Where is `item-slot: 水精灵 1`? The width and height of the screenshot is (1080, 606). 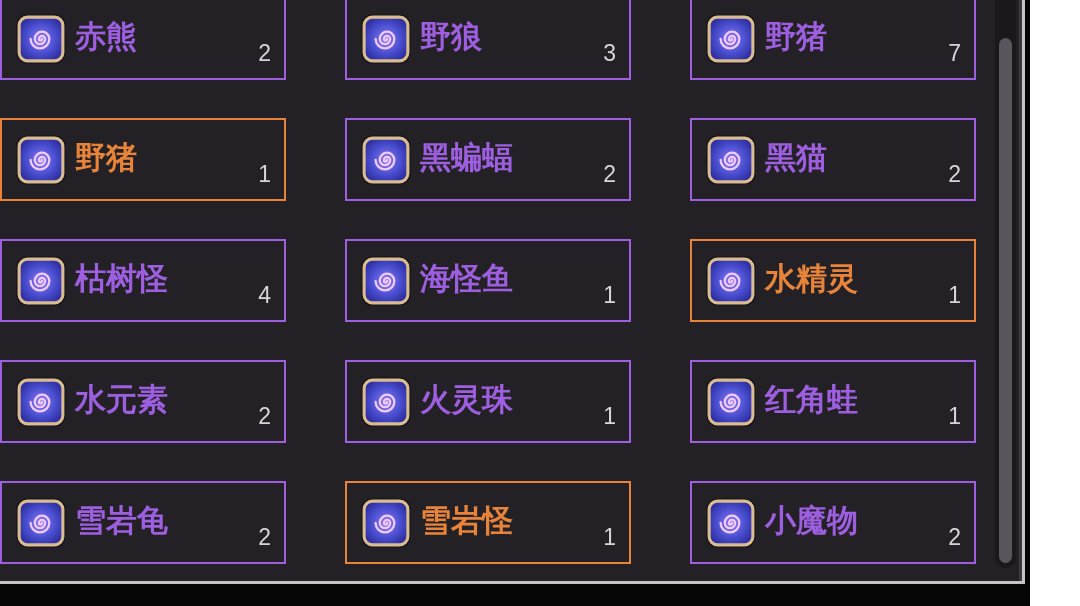 item-slot: 水精灵 1 is located at coordinates (833, 280).